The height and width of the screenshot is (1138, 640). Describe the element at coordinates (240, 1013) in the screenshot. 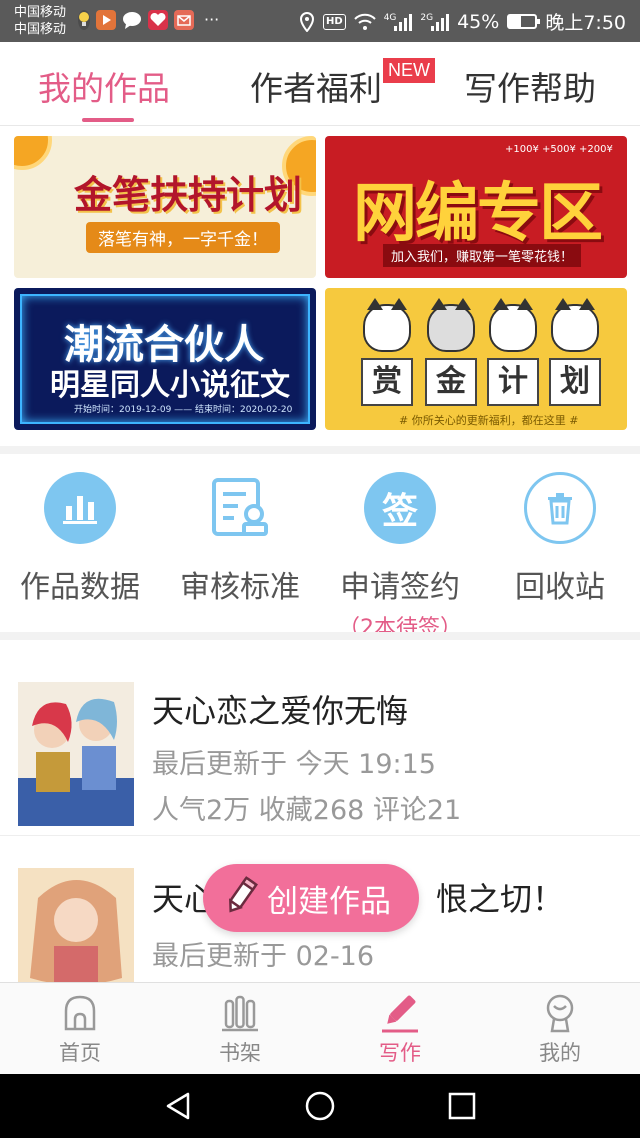

I see `bookshelf-icon` at that location.